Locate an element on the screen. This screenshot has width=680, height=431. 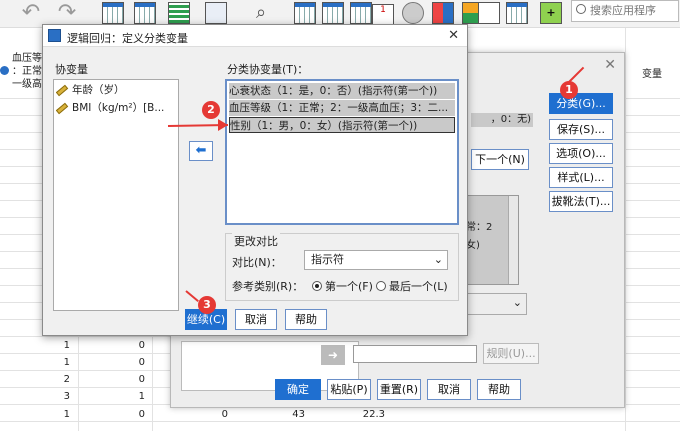
column-header-variable: 变量 is located at coordinates (652, 74).